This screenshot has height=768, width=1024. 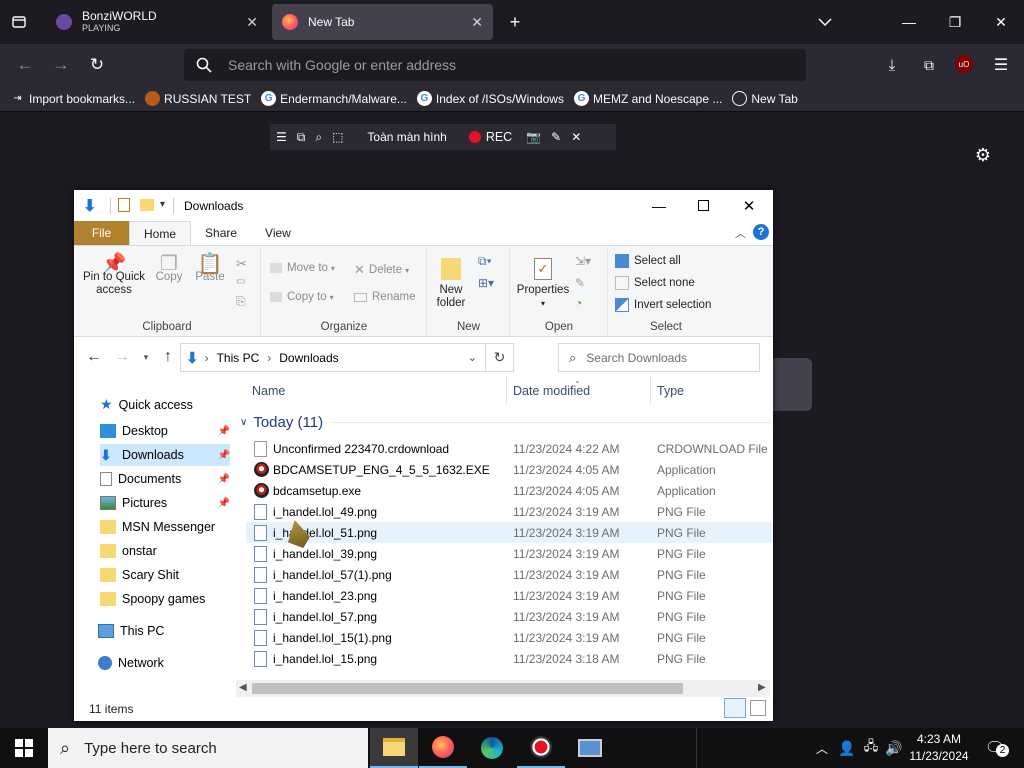 What do you see at coordinates (302, 297) in the screenshot?
I see `copy-to-button: Copy to ▾` at bounding box center [302, 297].